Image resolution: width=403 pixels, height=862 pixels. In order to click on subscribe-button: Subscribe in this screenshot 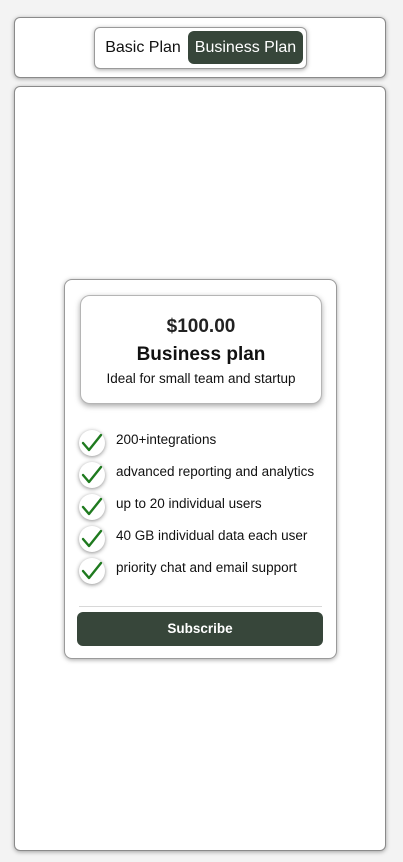, I will do `click(200, 629)`.